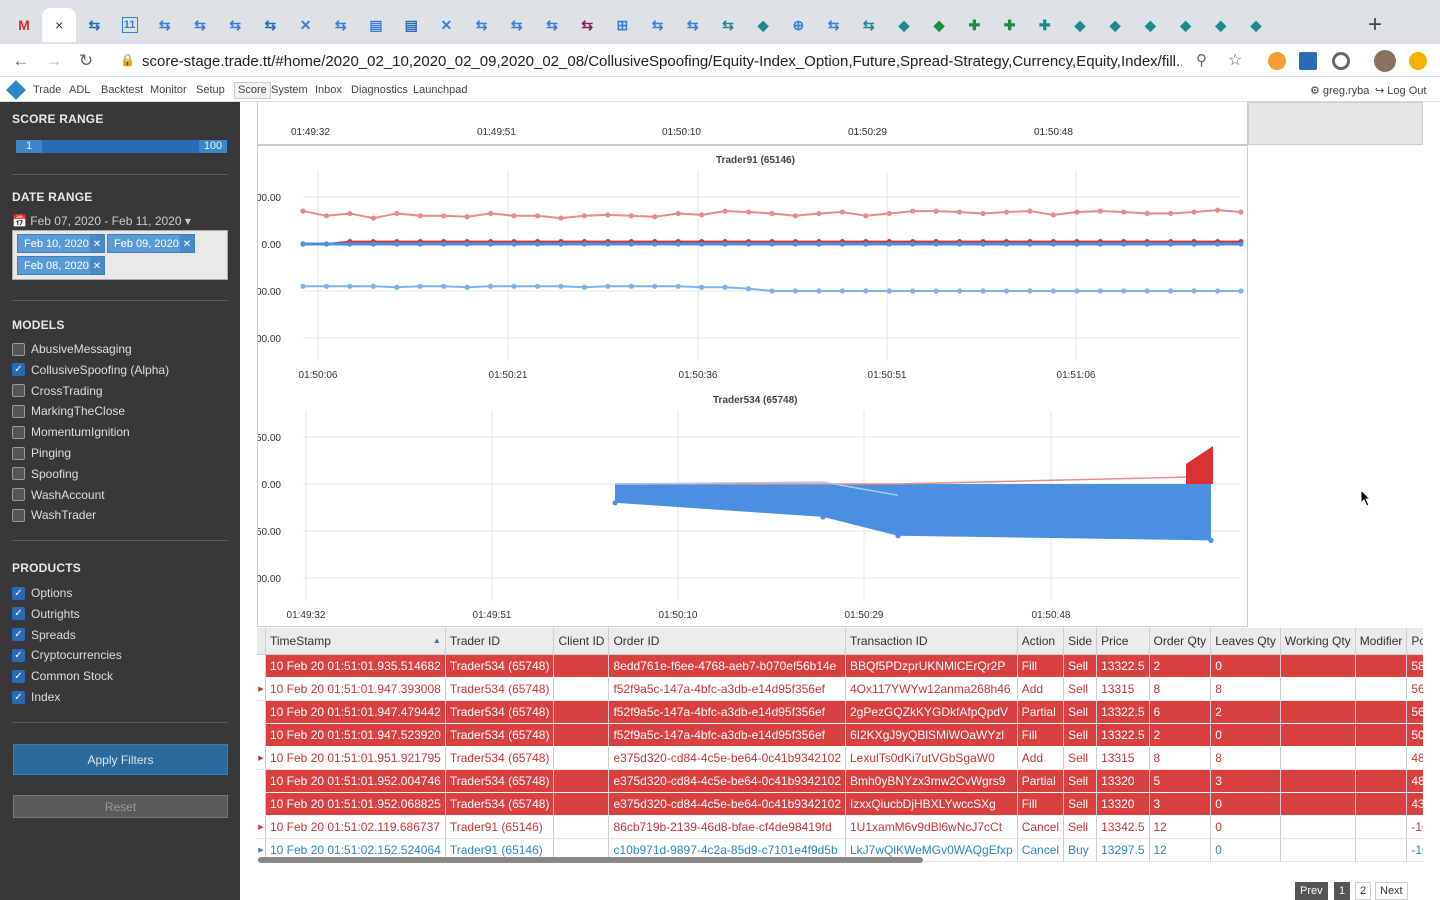 The height and width of the screenshot is (900, 1440). What do you see at coordinates (1318, 641) in the screenshot?
I see `column-header-working-qty: Working Qty` at bounding box center [1318, 641].